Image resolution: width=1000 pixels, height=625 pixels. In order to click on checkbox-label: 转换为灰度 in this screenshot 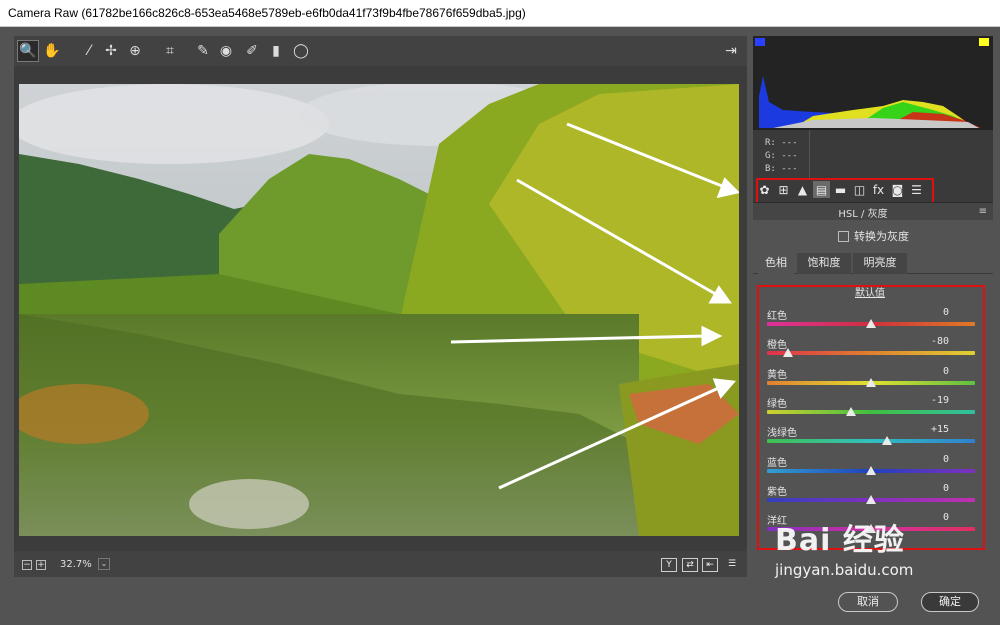, I will do `click(881, 236)`.